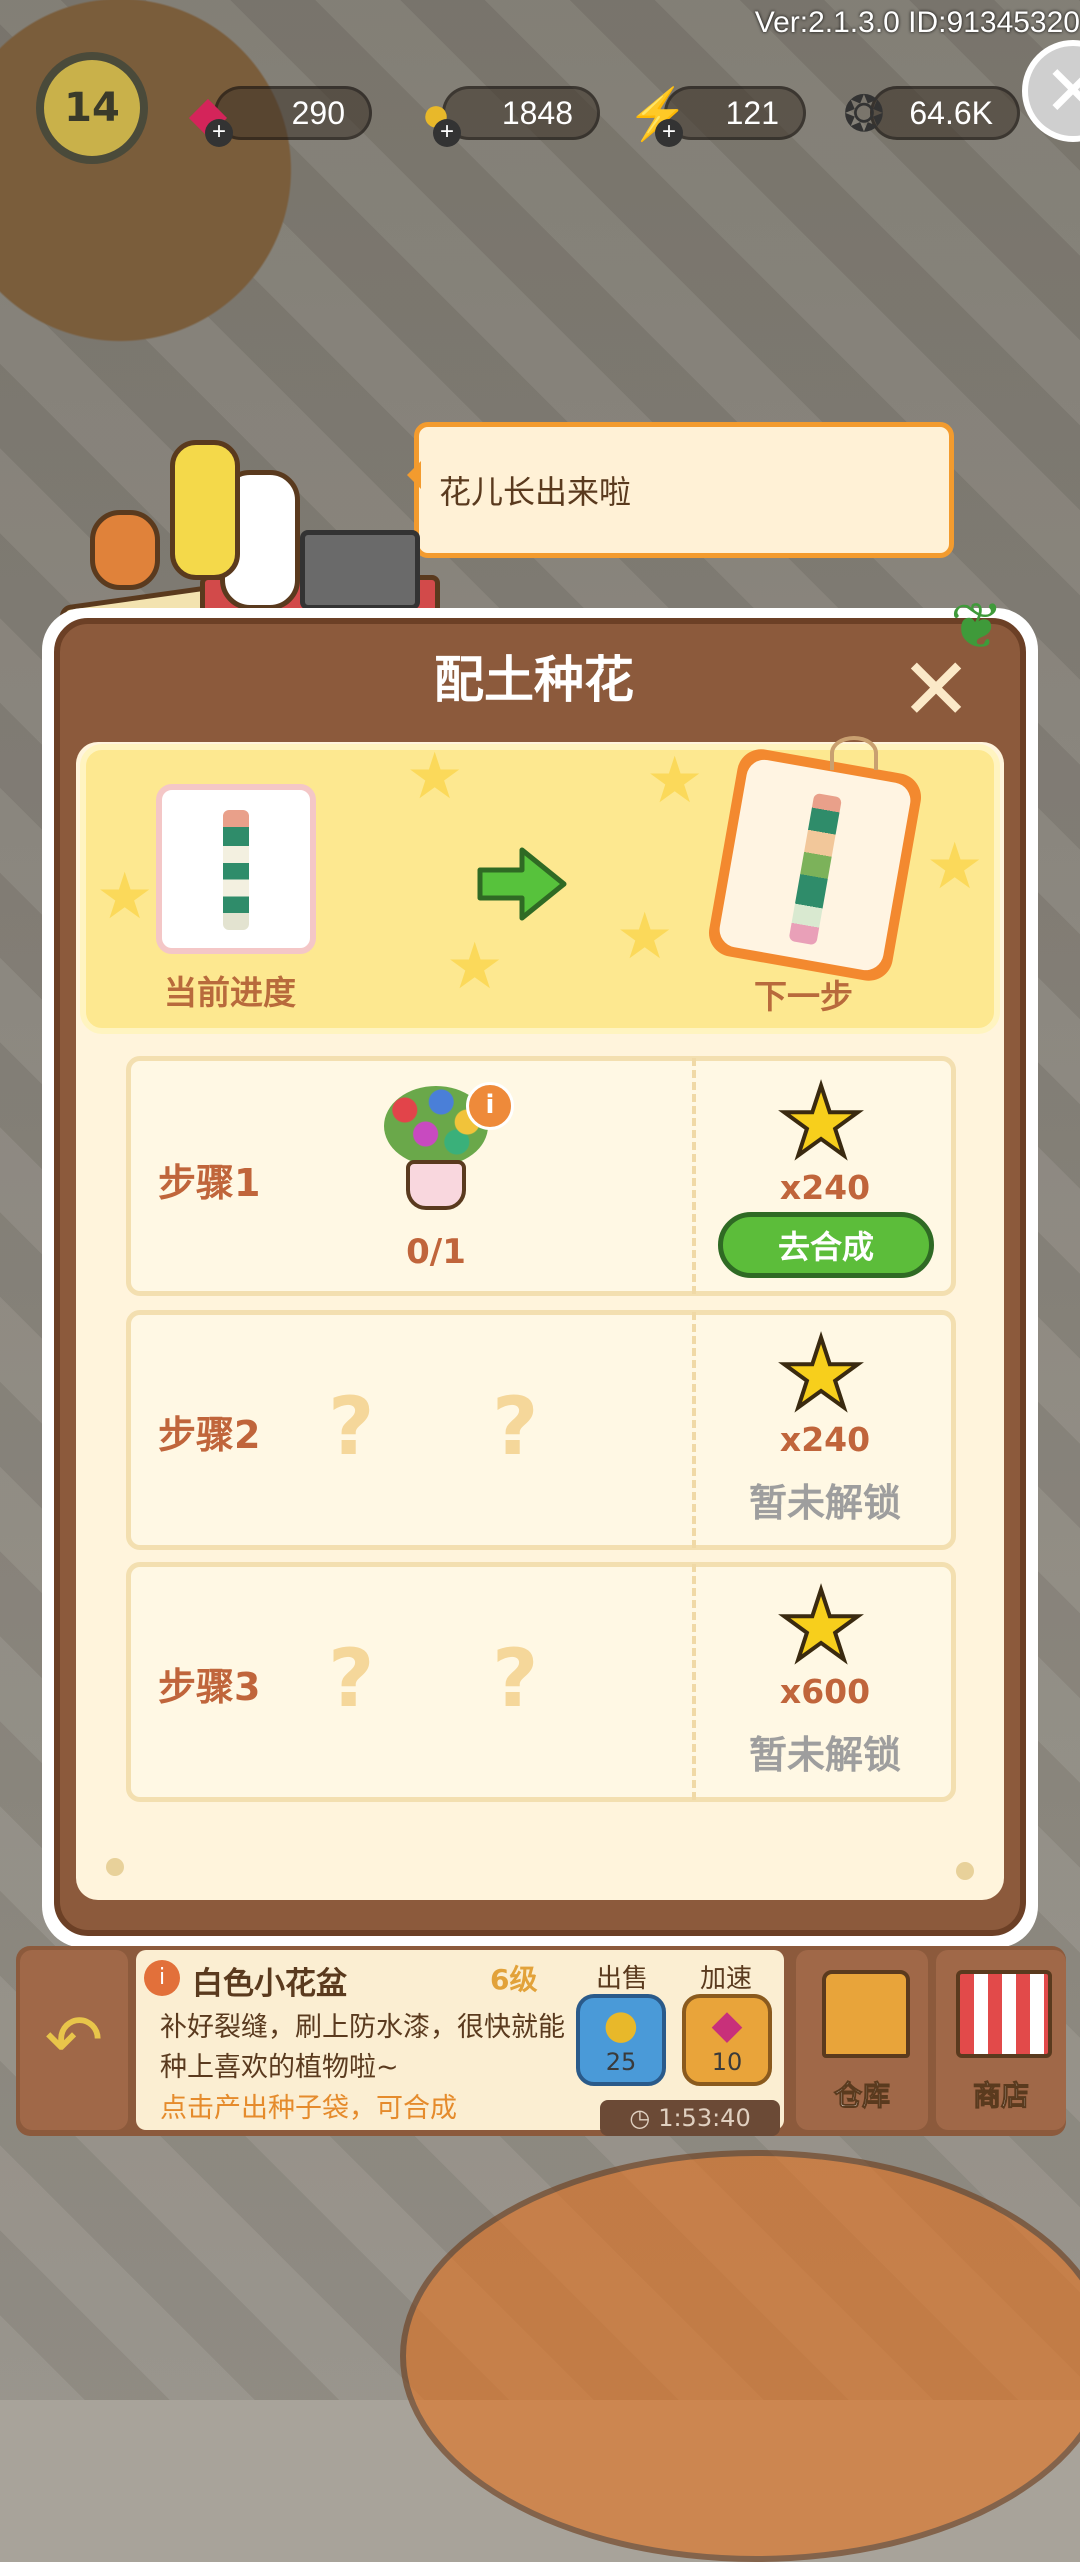 The height and width of the screenshot is (2562, 1080). What do you see at coordinates (861, 2096) in the screenshot?
I see `warehouse-label: 仓库` at bounding box center [861, 2096].